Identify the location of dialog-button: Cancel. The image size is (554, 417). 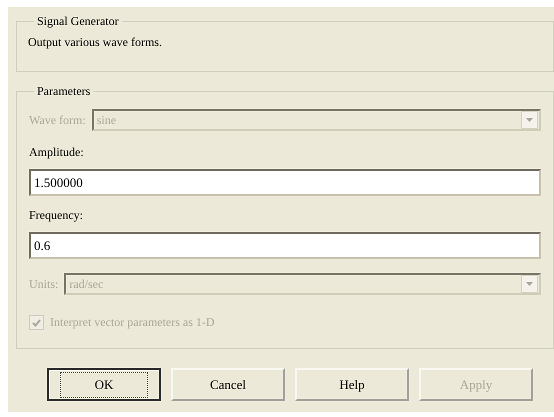
(228, 384).